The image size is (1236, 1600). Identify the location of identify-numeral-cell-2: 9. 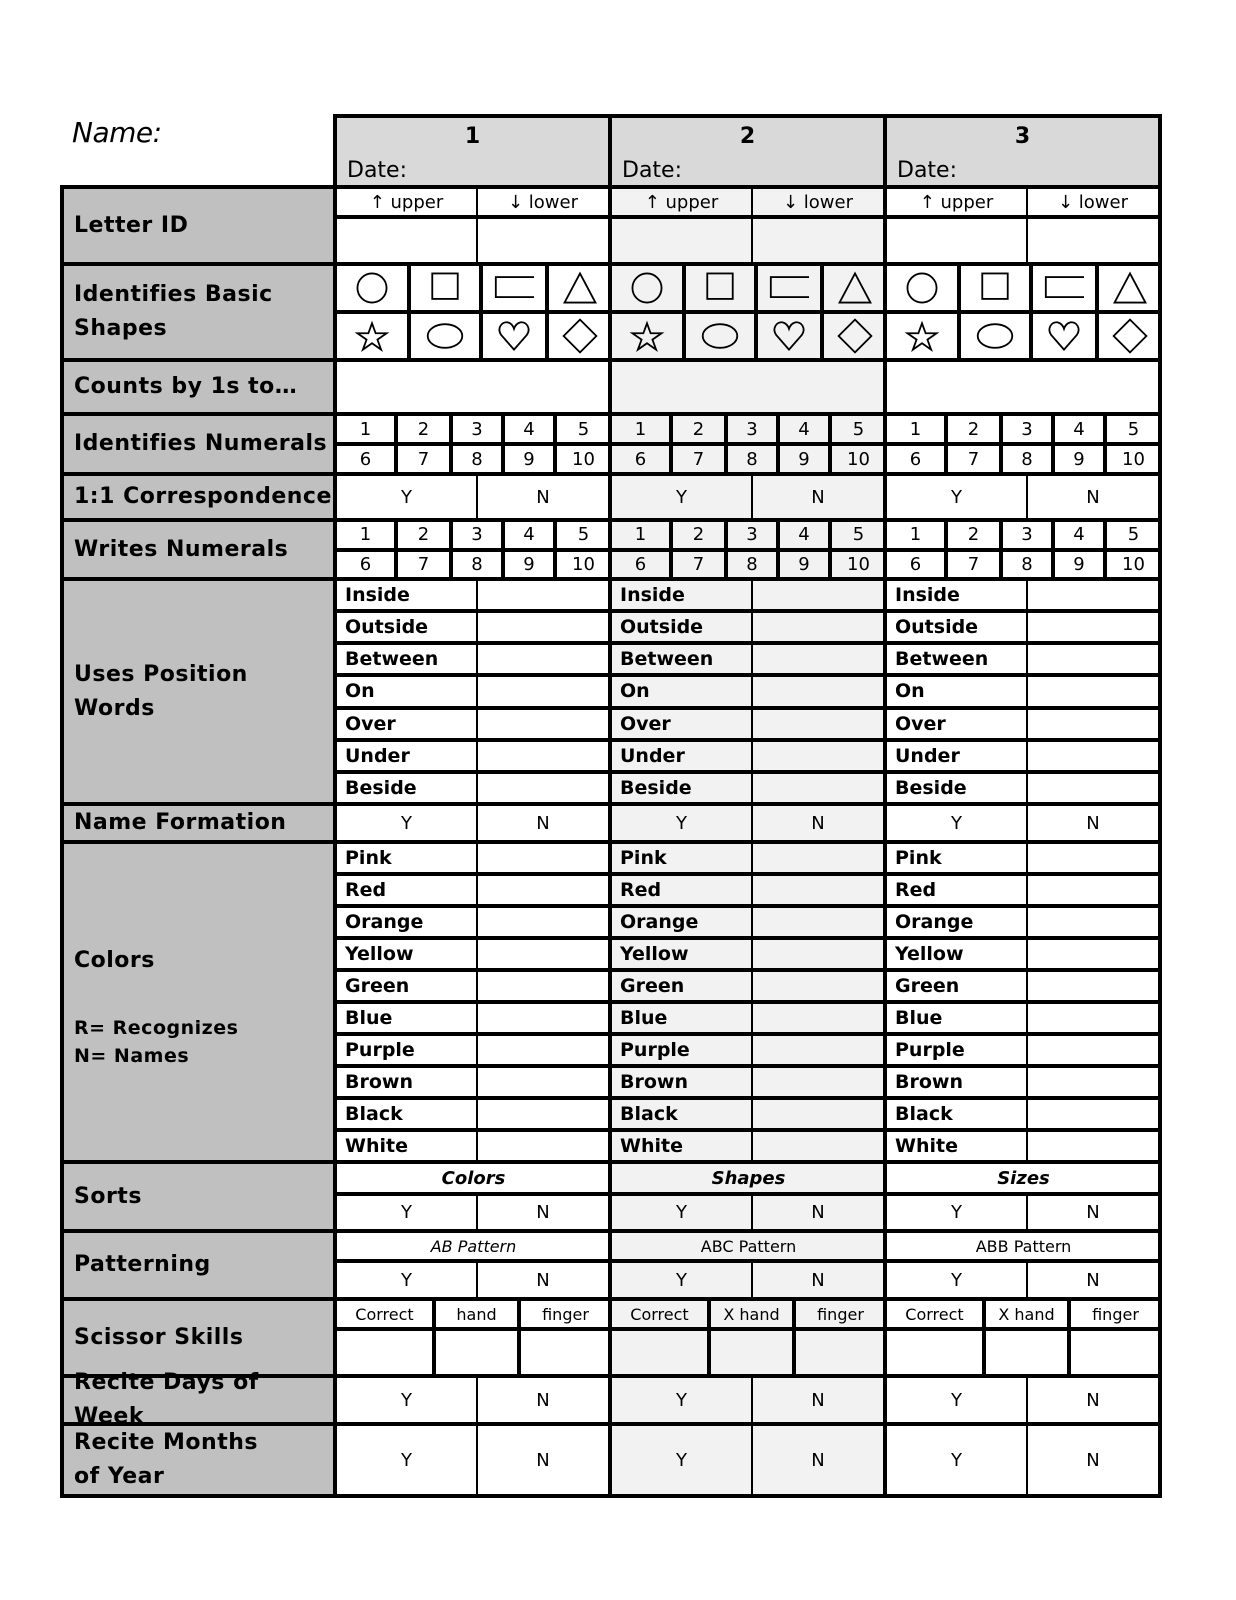
(804, 459).